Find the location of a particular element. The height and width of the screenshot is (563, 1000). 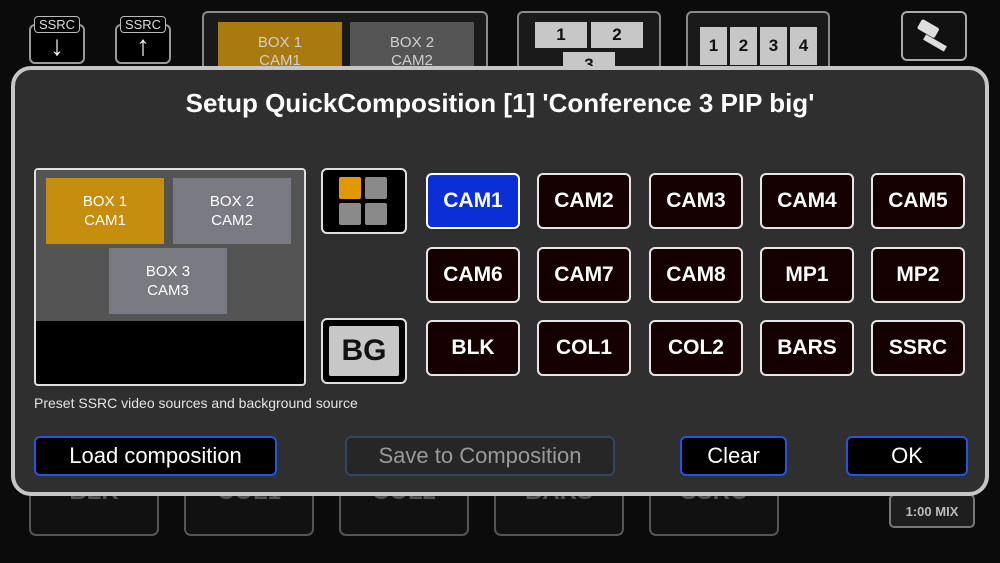

arrow-up-icon: ↑ is located at coordinates (143, 45).